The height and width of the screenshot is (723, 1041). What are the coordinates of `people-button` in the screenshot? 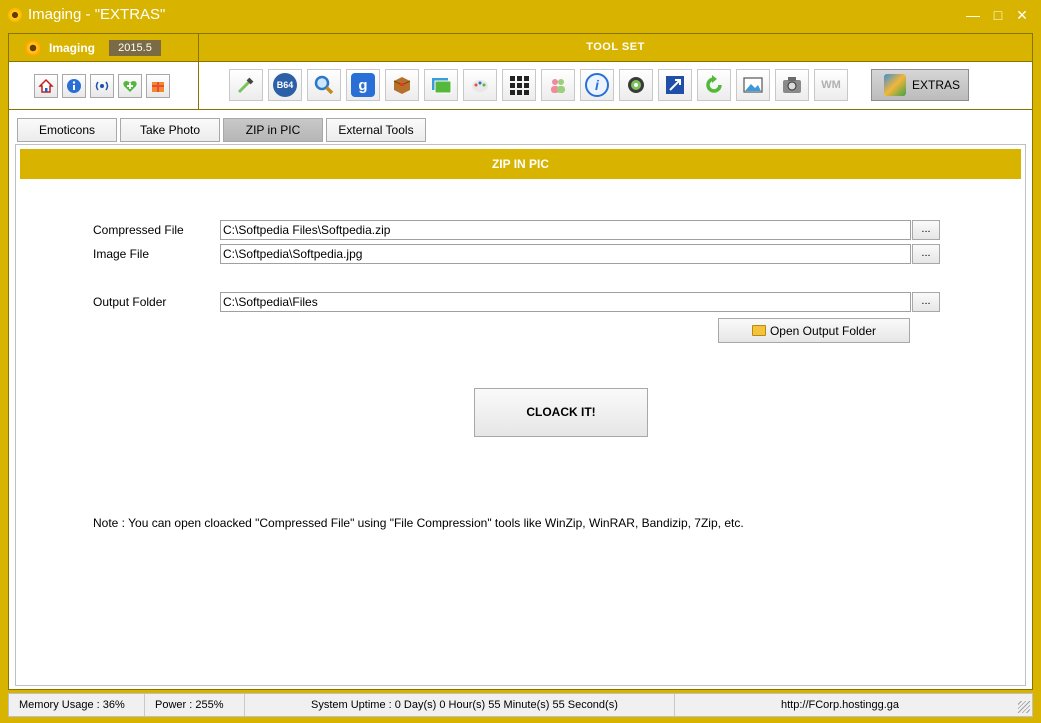 It's located at (558, 85).